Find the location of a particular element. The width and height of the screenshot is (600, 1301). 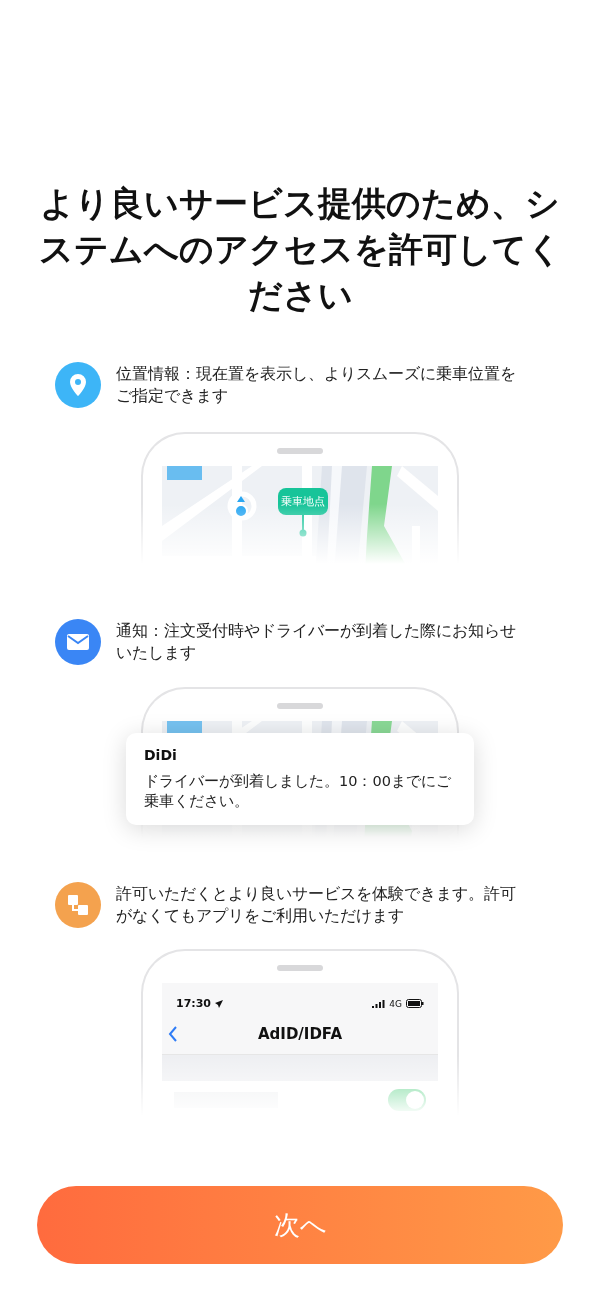

notification-app-name: DiDi is located at coordinates (161, 755).